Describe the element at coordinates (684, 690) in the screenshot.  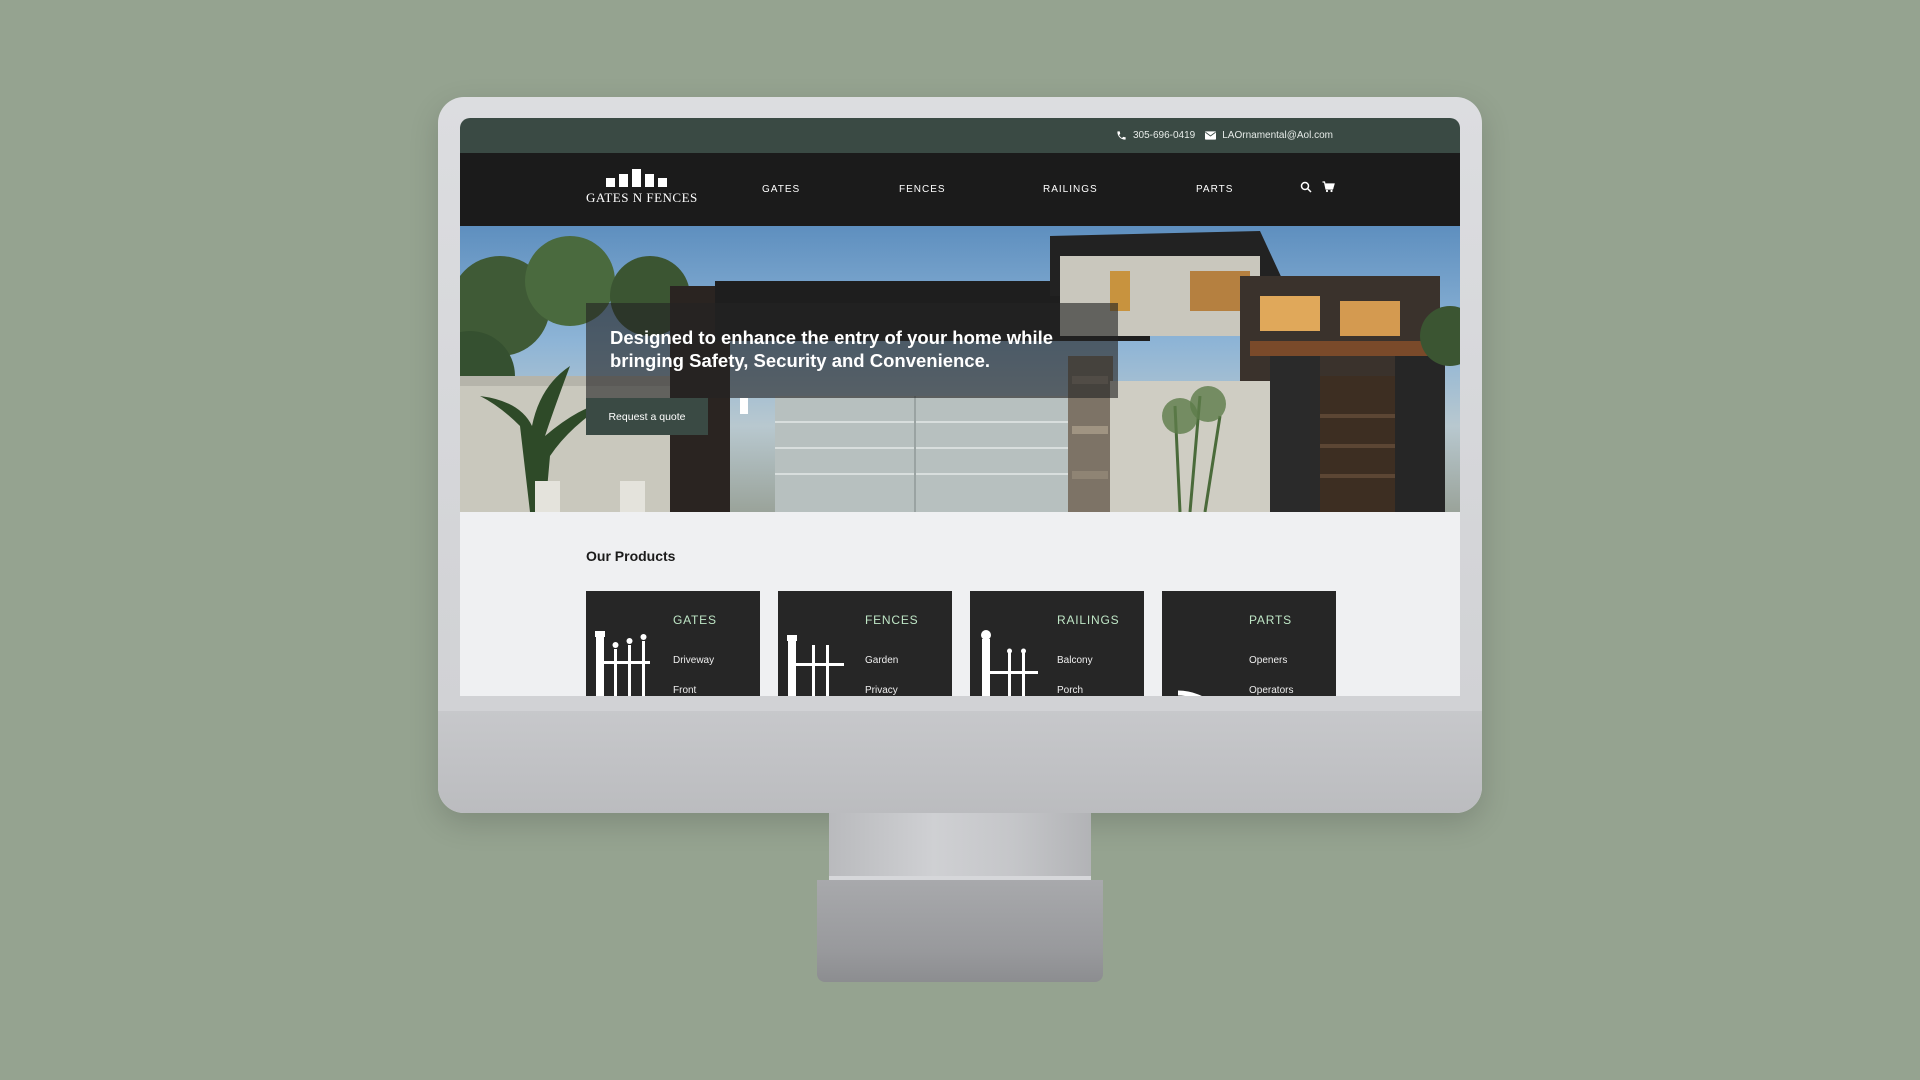
I see `card-link-front: Front` at that location.